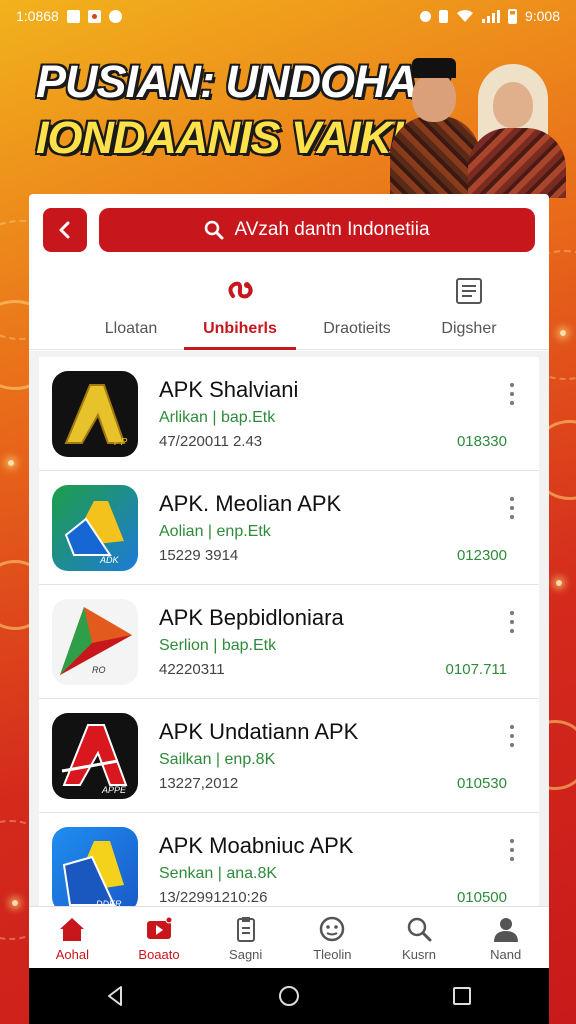  Describe the element at coordinates (73, 16) in the screenshot. I see `notification-icon` at that location.